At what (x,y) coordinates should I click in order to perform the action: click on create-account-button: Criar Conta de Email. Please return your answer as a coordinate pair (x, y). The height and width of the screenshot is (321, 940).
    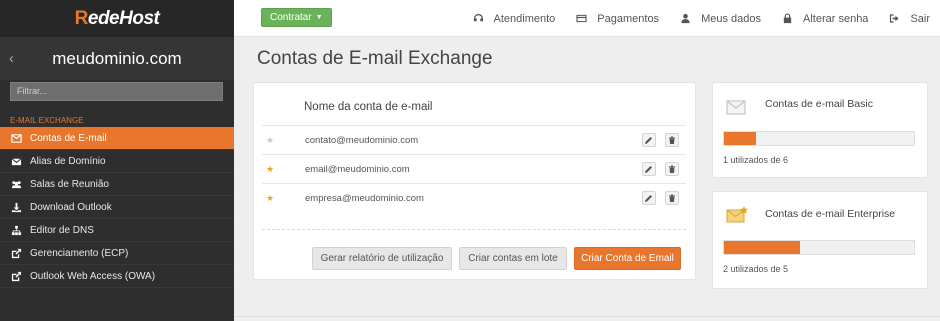
    Looking at the image, I should click on (627, 258).